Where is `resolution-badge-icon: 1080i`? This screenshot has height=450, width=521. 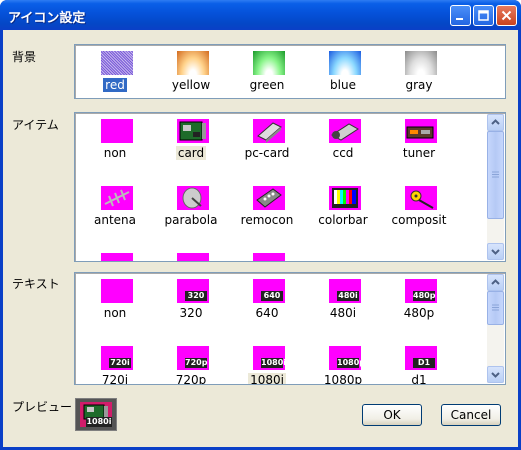
resolution-badge-icon: 1080i is located at coordinates (269, 358).